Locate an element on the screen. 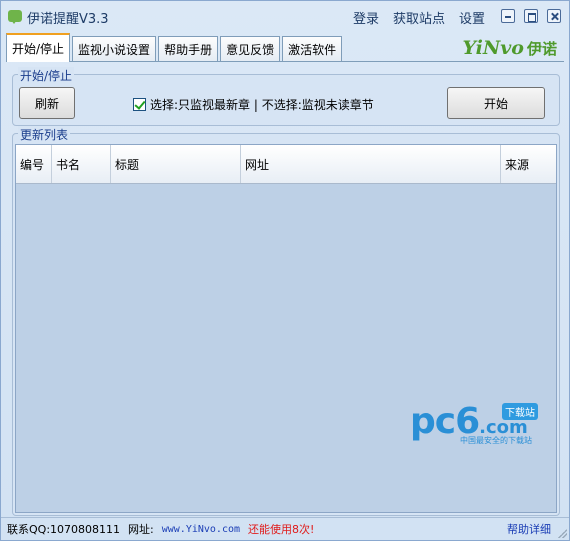  tab-help-manual: 帮助手册 is located at coordinates (188, 49).